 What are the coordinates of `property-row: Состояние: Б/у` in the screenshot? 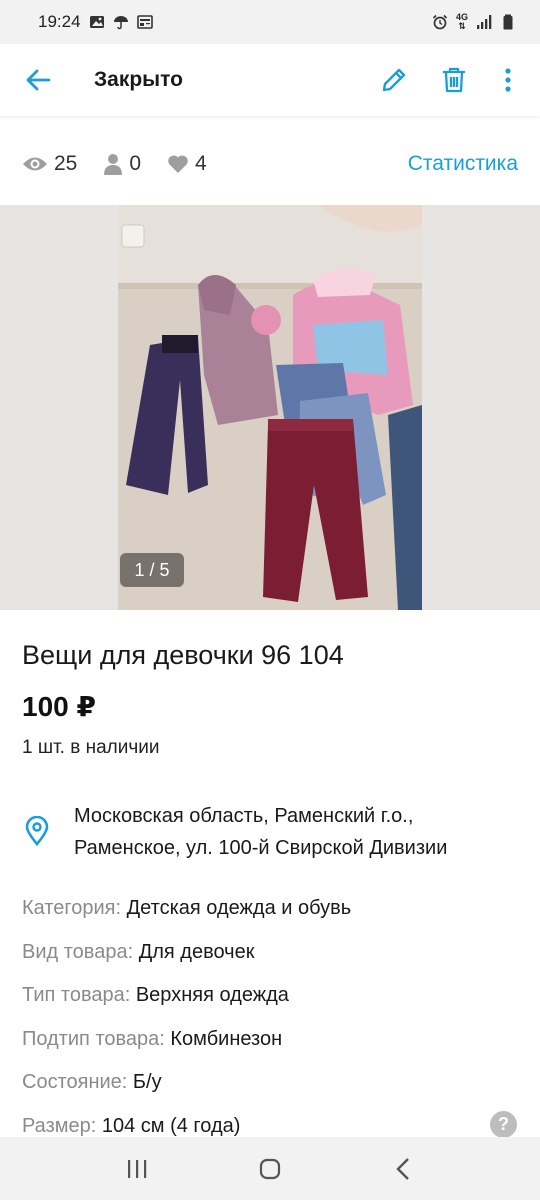 It's located at (272, 1088).